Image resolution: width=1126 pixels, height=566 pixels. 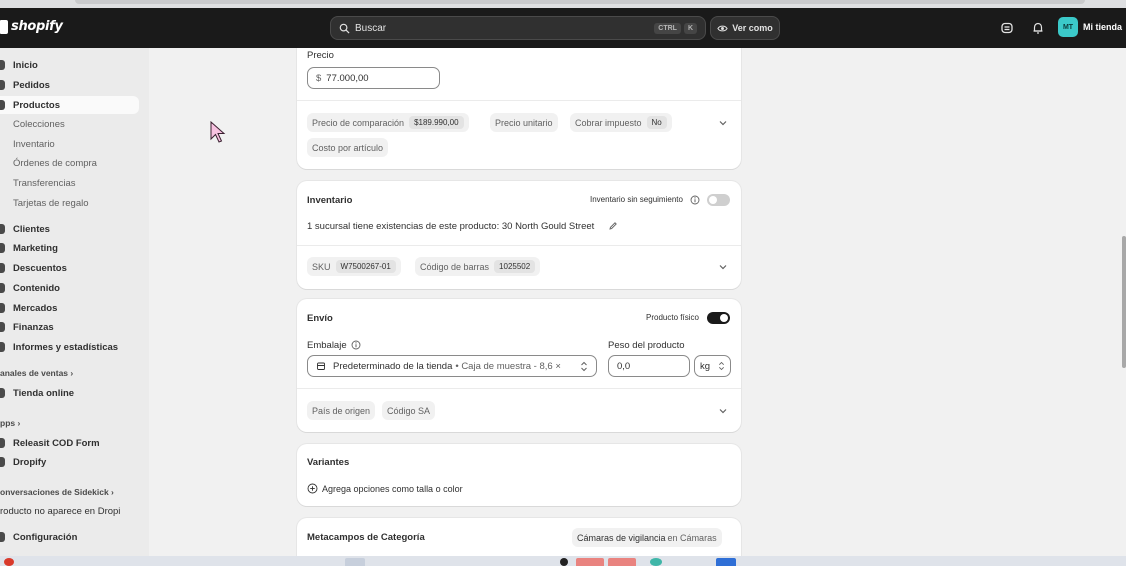 I want to click on unit-price-label: Precio unitario, so click(x=524, y=122).